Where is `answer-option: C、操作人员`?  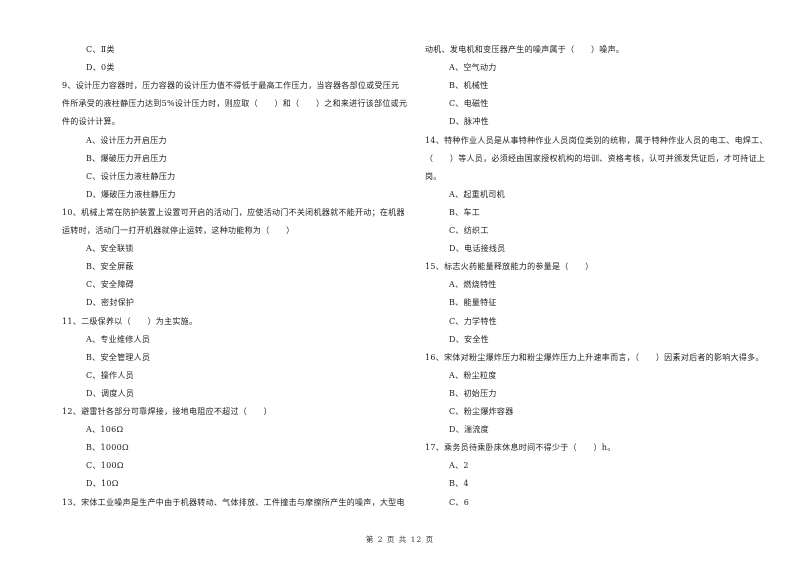
answer-option: C、操作人员 is located at coordinates (110, 375).